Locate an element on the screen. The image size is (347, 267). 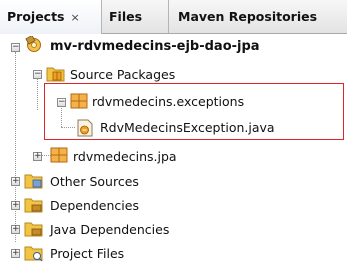
other-sources-folder-icon is located at coordinates (34, 182).